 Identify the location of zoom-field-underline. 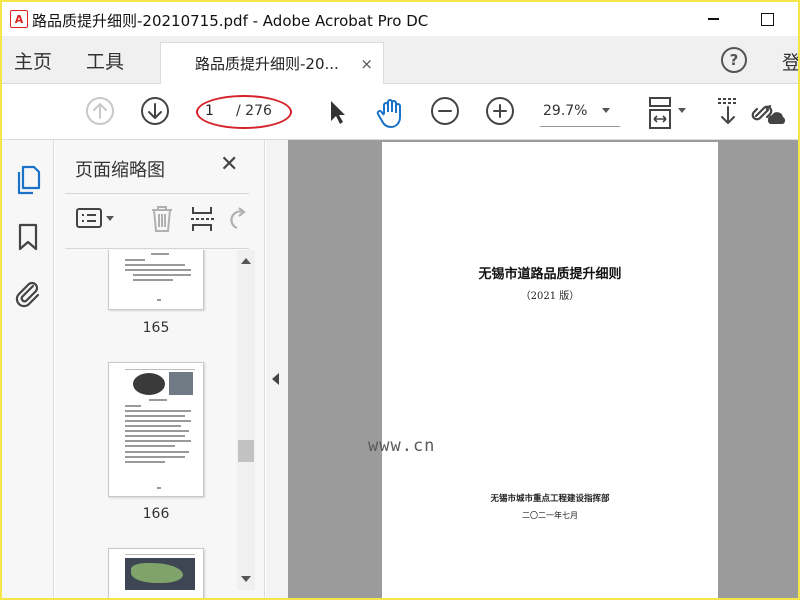
(580, 126).